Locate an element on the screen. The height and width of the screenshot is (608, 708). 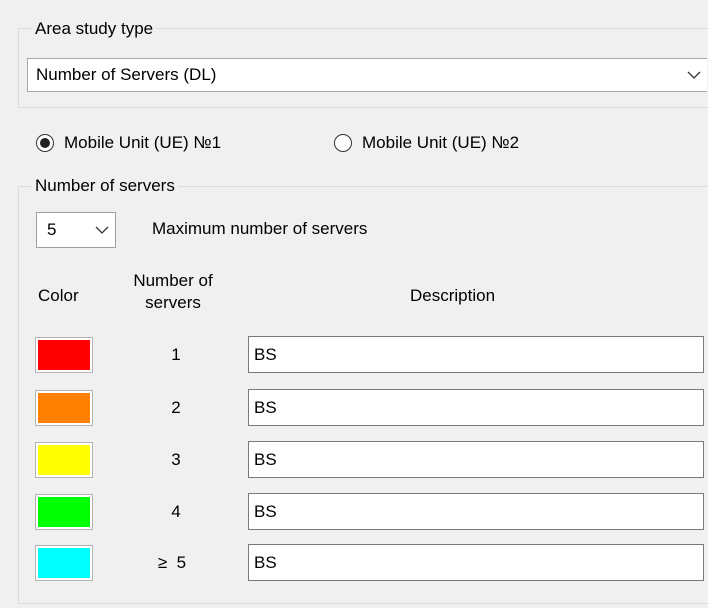
mobile-unit-1-radio: Mobile Unit (UE) №1 is located at coordinates (128, 143).